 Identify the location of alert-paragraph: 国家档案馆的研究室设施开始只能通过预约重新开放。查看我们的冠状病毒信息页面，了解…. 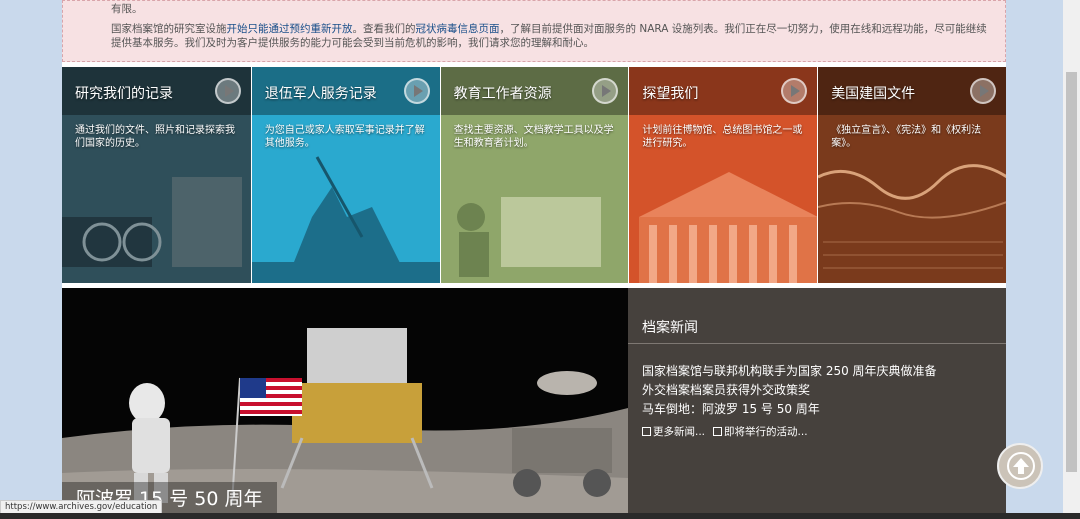
(552, 36).